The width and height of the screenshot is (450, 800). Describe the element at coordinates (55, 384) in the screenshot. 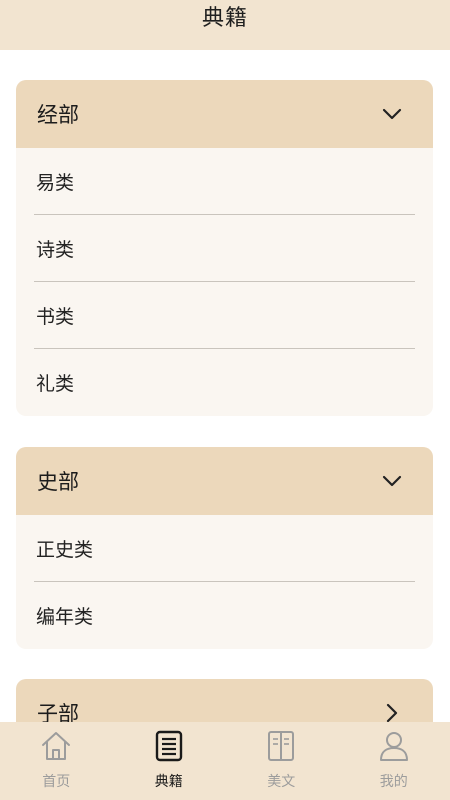

I see `item-label: 礼类` at that location.